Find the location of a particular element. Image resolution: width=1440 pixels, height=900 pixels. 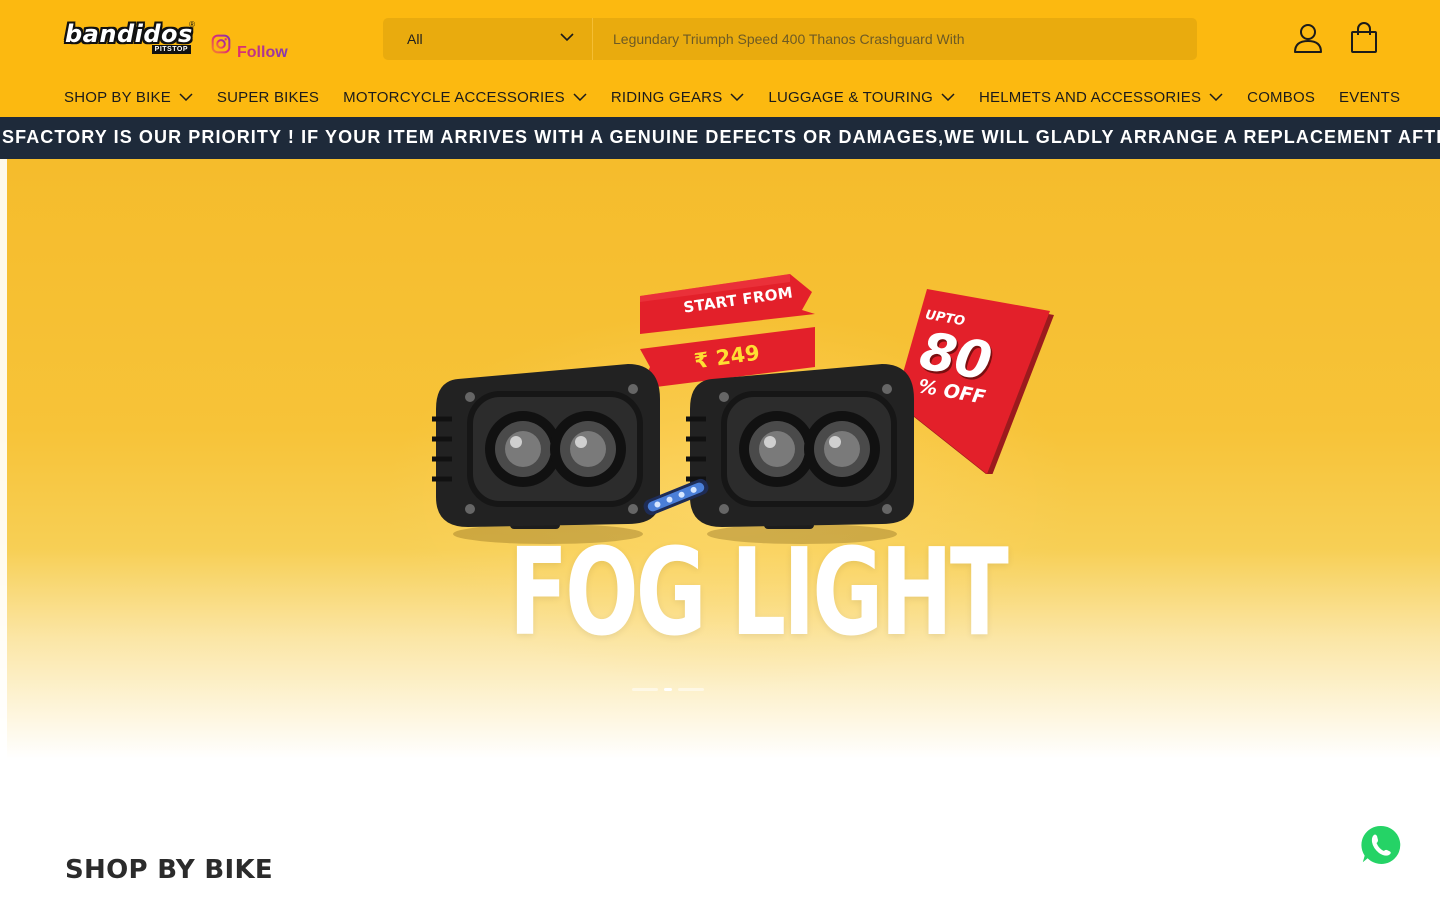

nav-label: SUPER BIKES is located at coordinates (268, 97).